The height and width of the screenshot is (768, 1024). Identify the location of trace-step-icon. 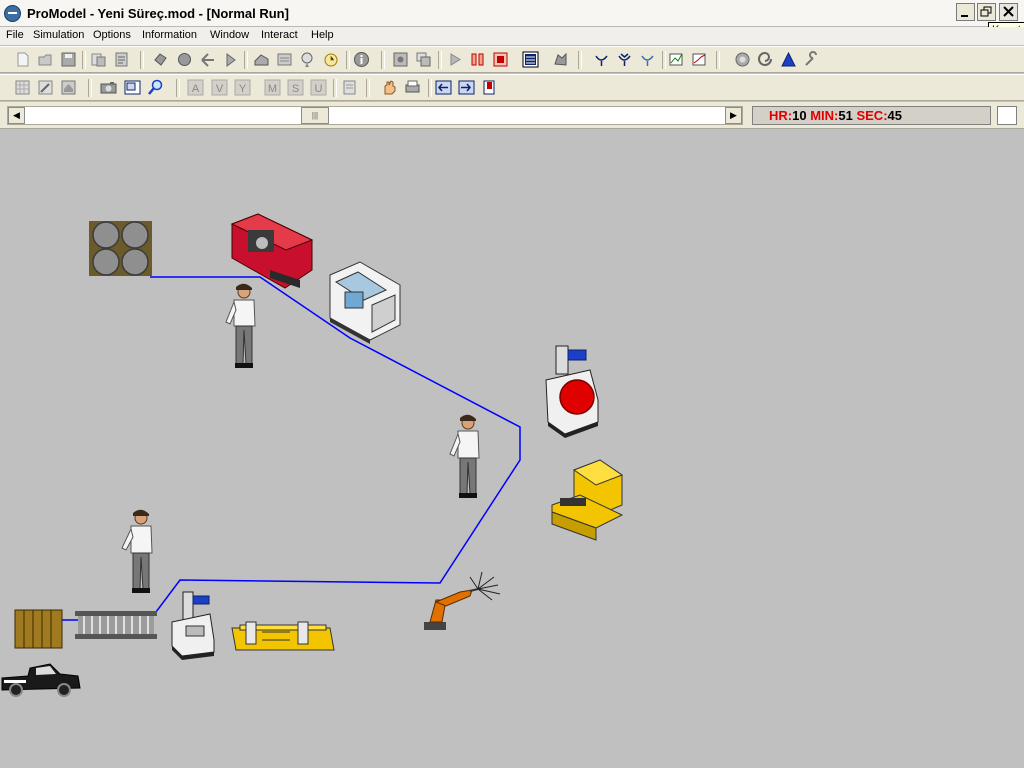
(601, 59).